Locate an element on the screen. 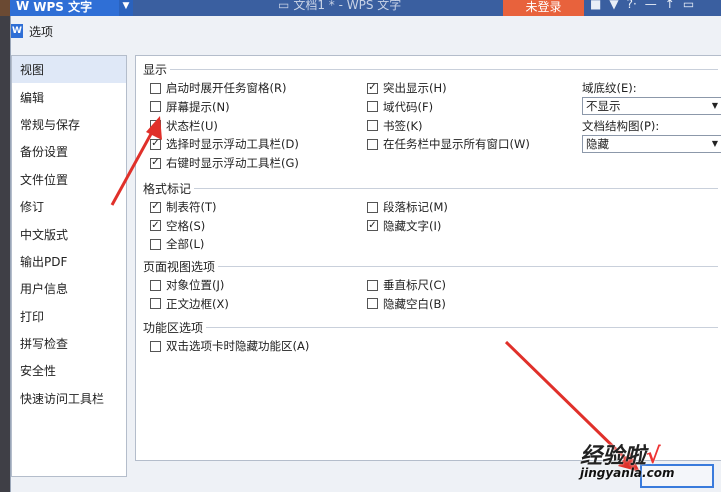  shirt-icon: ▼ is located at coordinates (613, 5).